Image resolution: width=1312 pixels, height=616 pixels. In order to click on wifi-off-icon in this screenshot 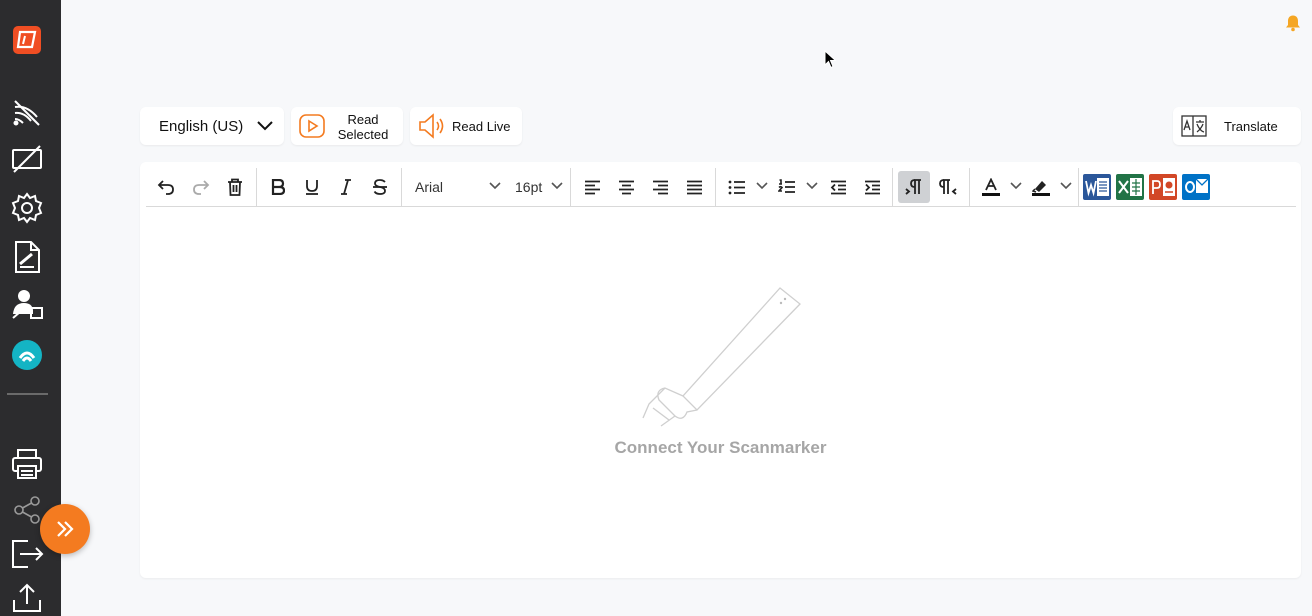, I will do `click(26, 113)`.